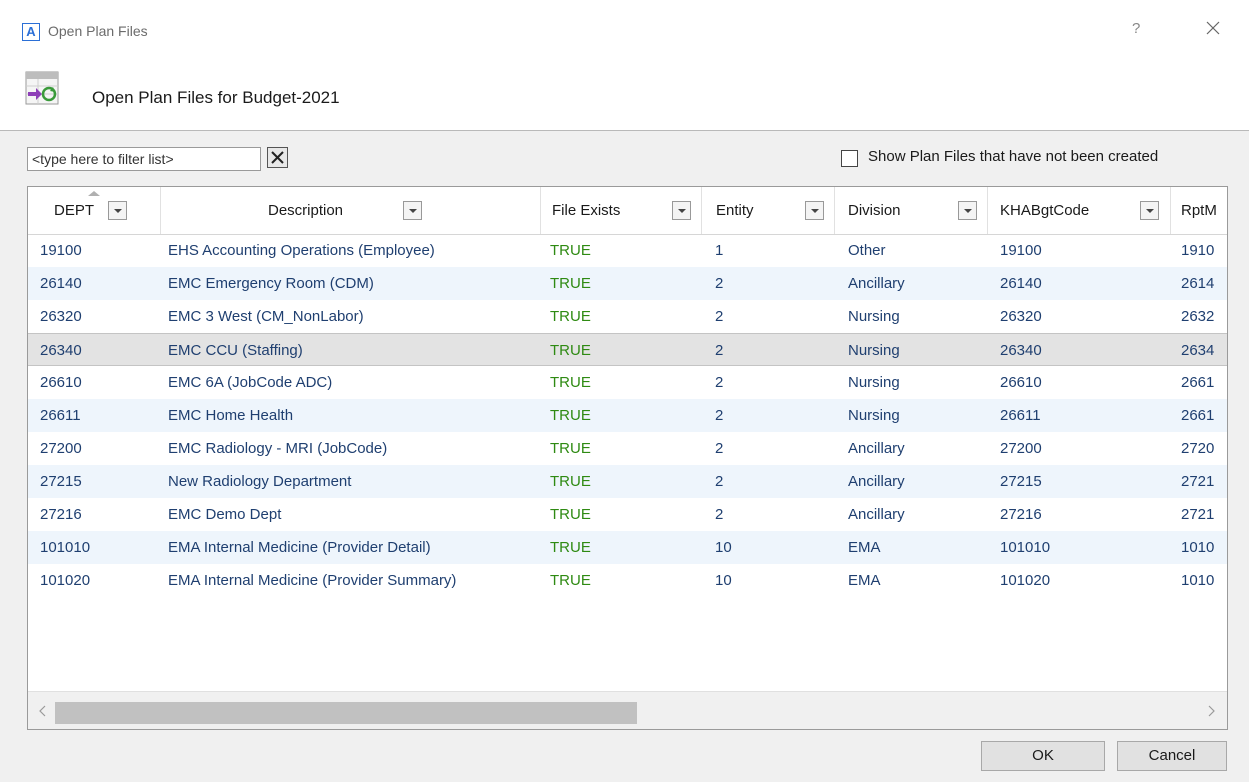  What do you see at coordinates (61, 382) in the screenshot?
I see `cell-dept: 26610` at bounding box center [61, 382].